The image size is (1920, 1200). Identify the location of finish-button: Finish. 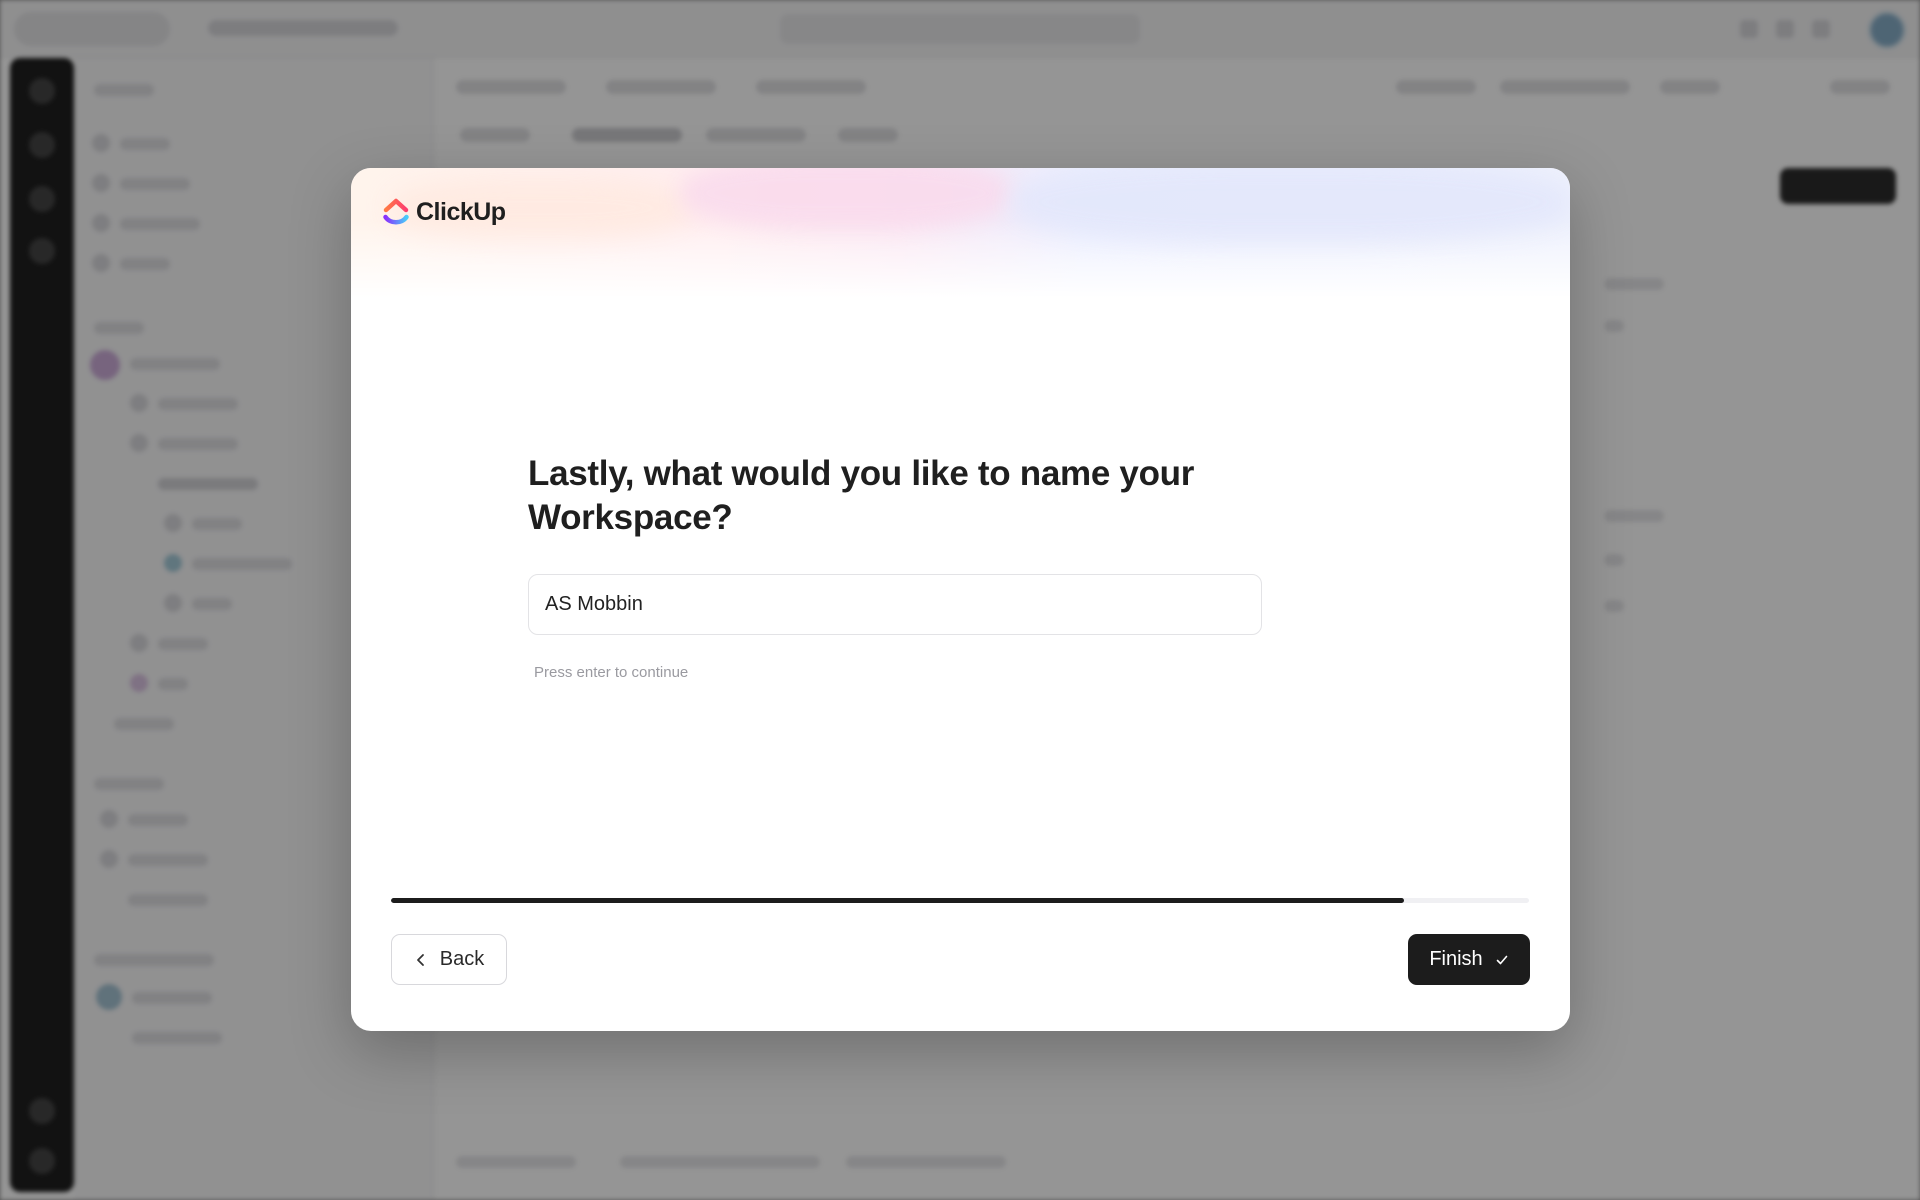
(1469, 959).